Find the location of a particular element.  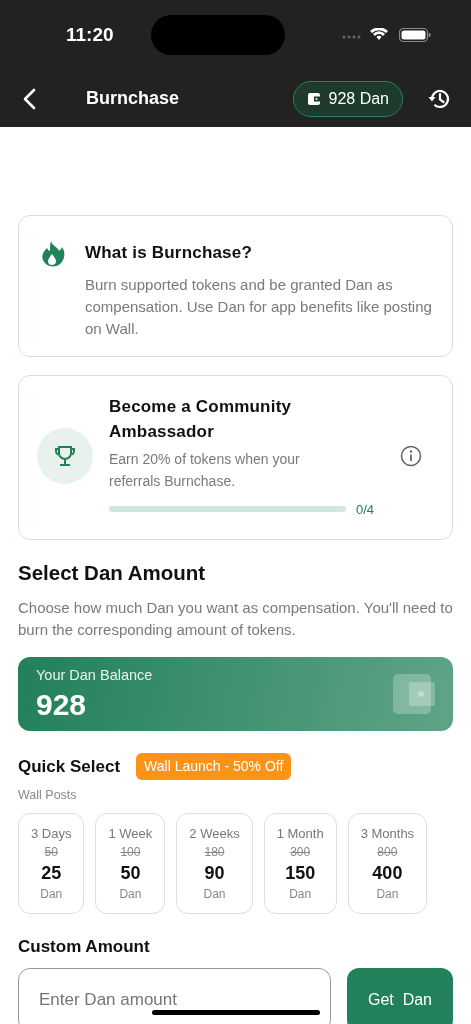

duration-label: 2 Weeks is located at coordinates (214, 833).